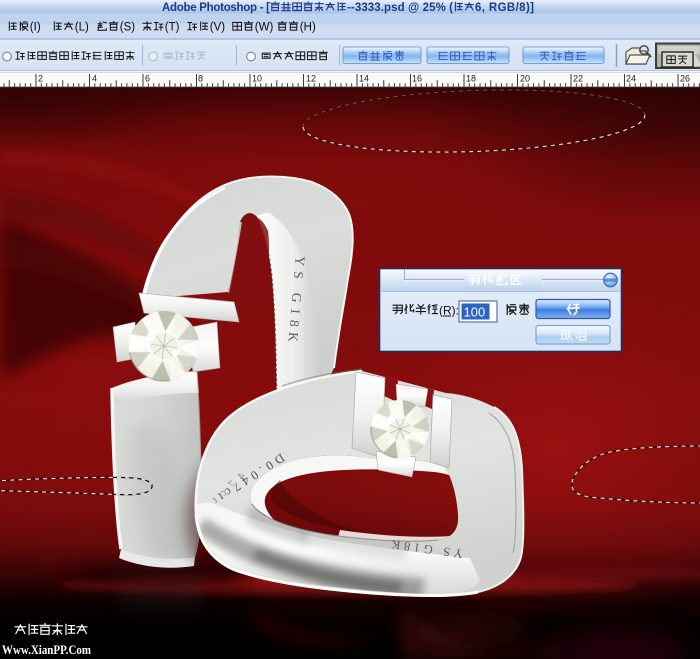  I want to click on svg-text: (R):, so click(449, 311).